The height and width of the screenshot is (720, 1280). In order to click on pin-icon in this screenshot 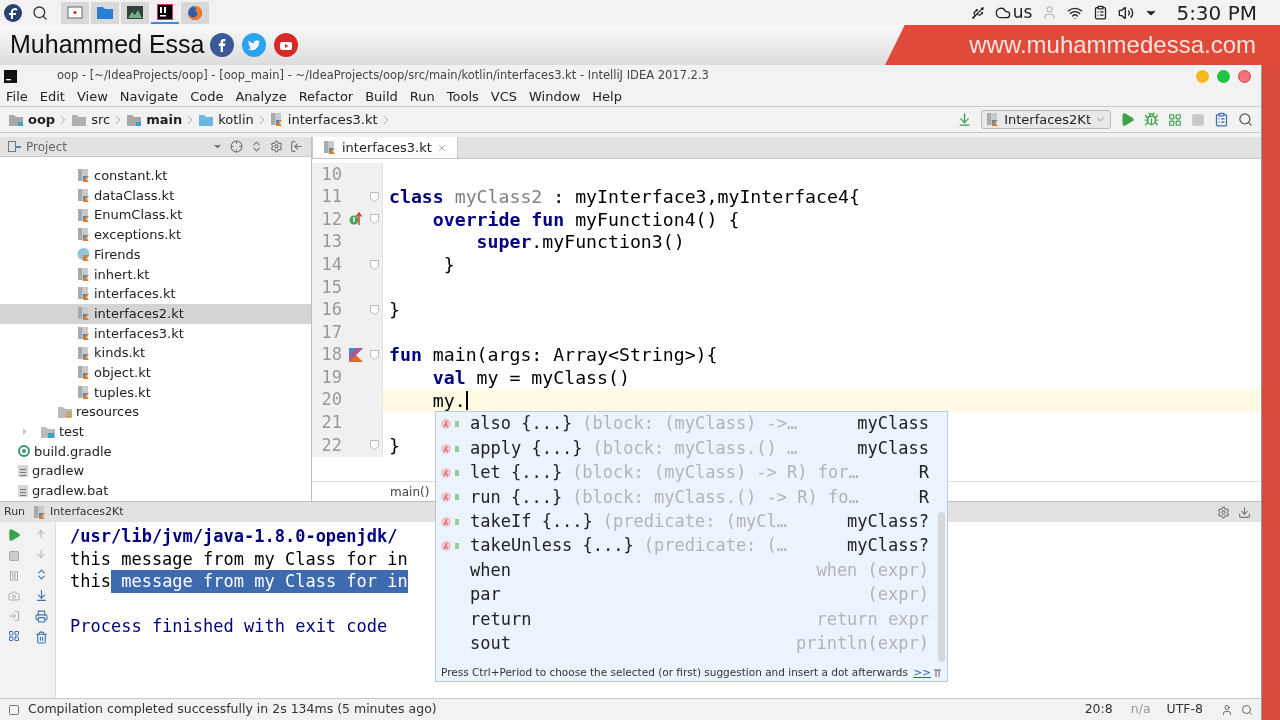, I will do `click(937, 672)`.